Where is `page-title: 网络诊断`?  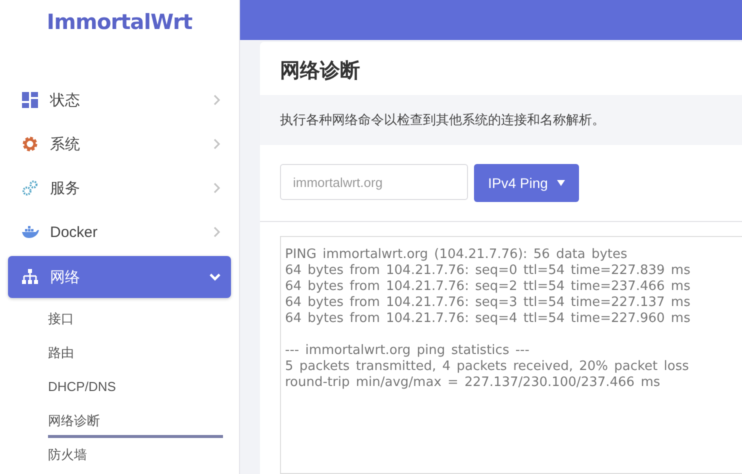 page-title: 网络诊断 is located at coordinates (320, 71).